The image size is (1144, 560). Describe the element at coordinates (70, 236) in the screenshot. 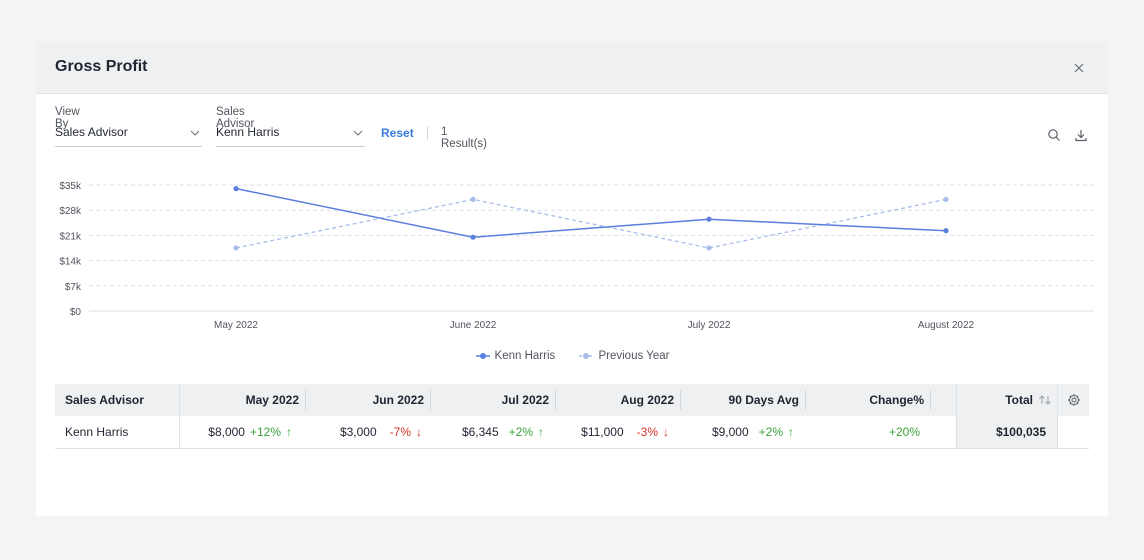

I see `y-tick-label: $21k` at that location.